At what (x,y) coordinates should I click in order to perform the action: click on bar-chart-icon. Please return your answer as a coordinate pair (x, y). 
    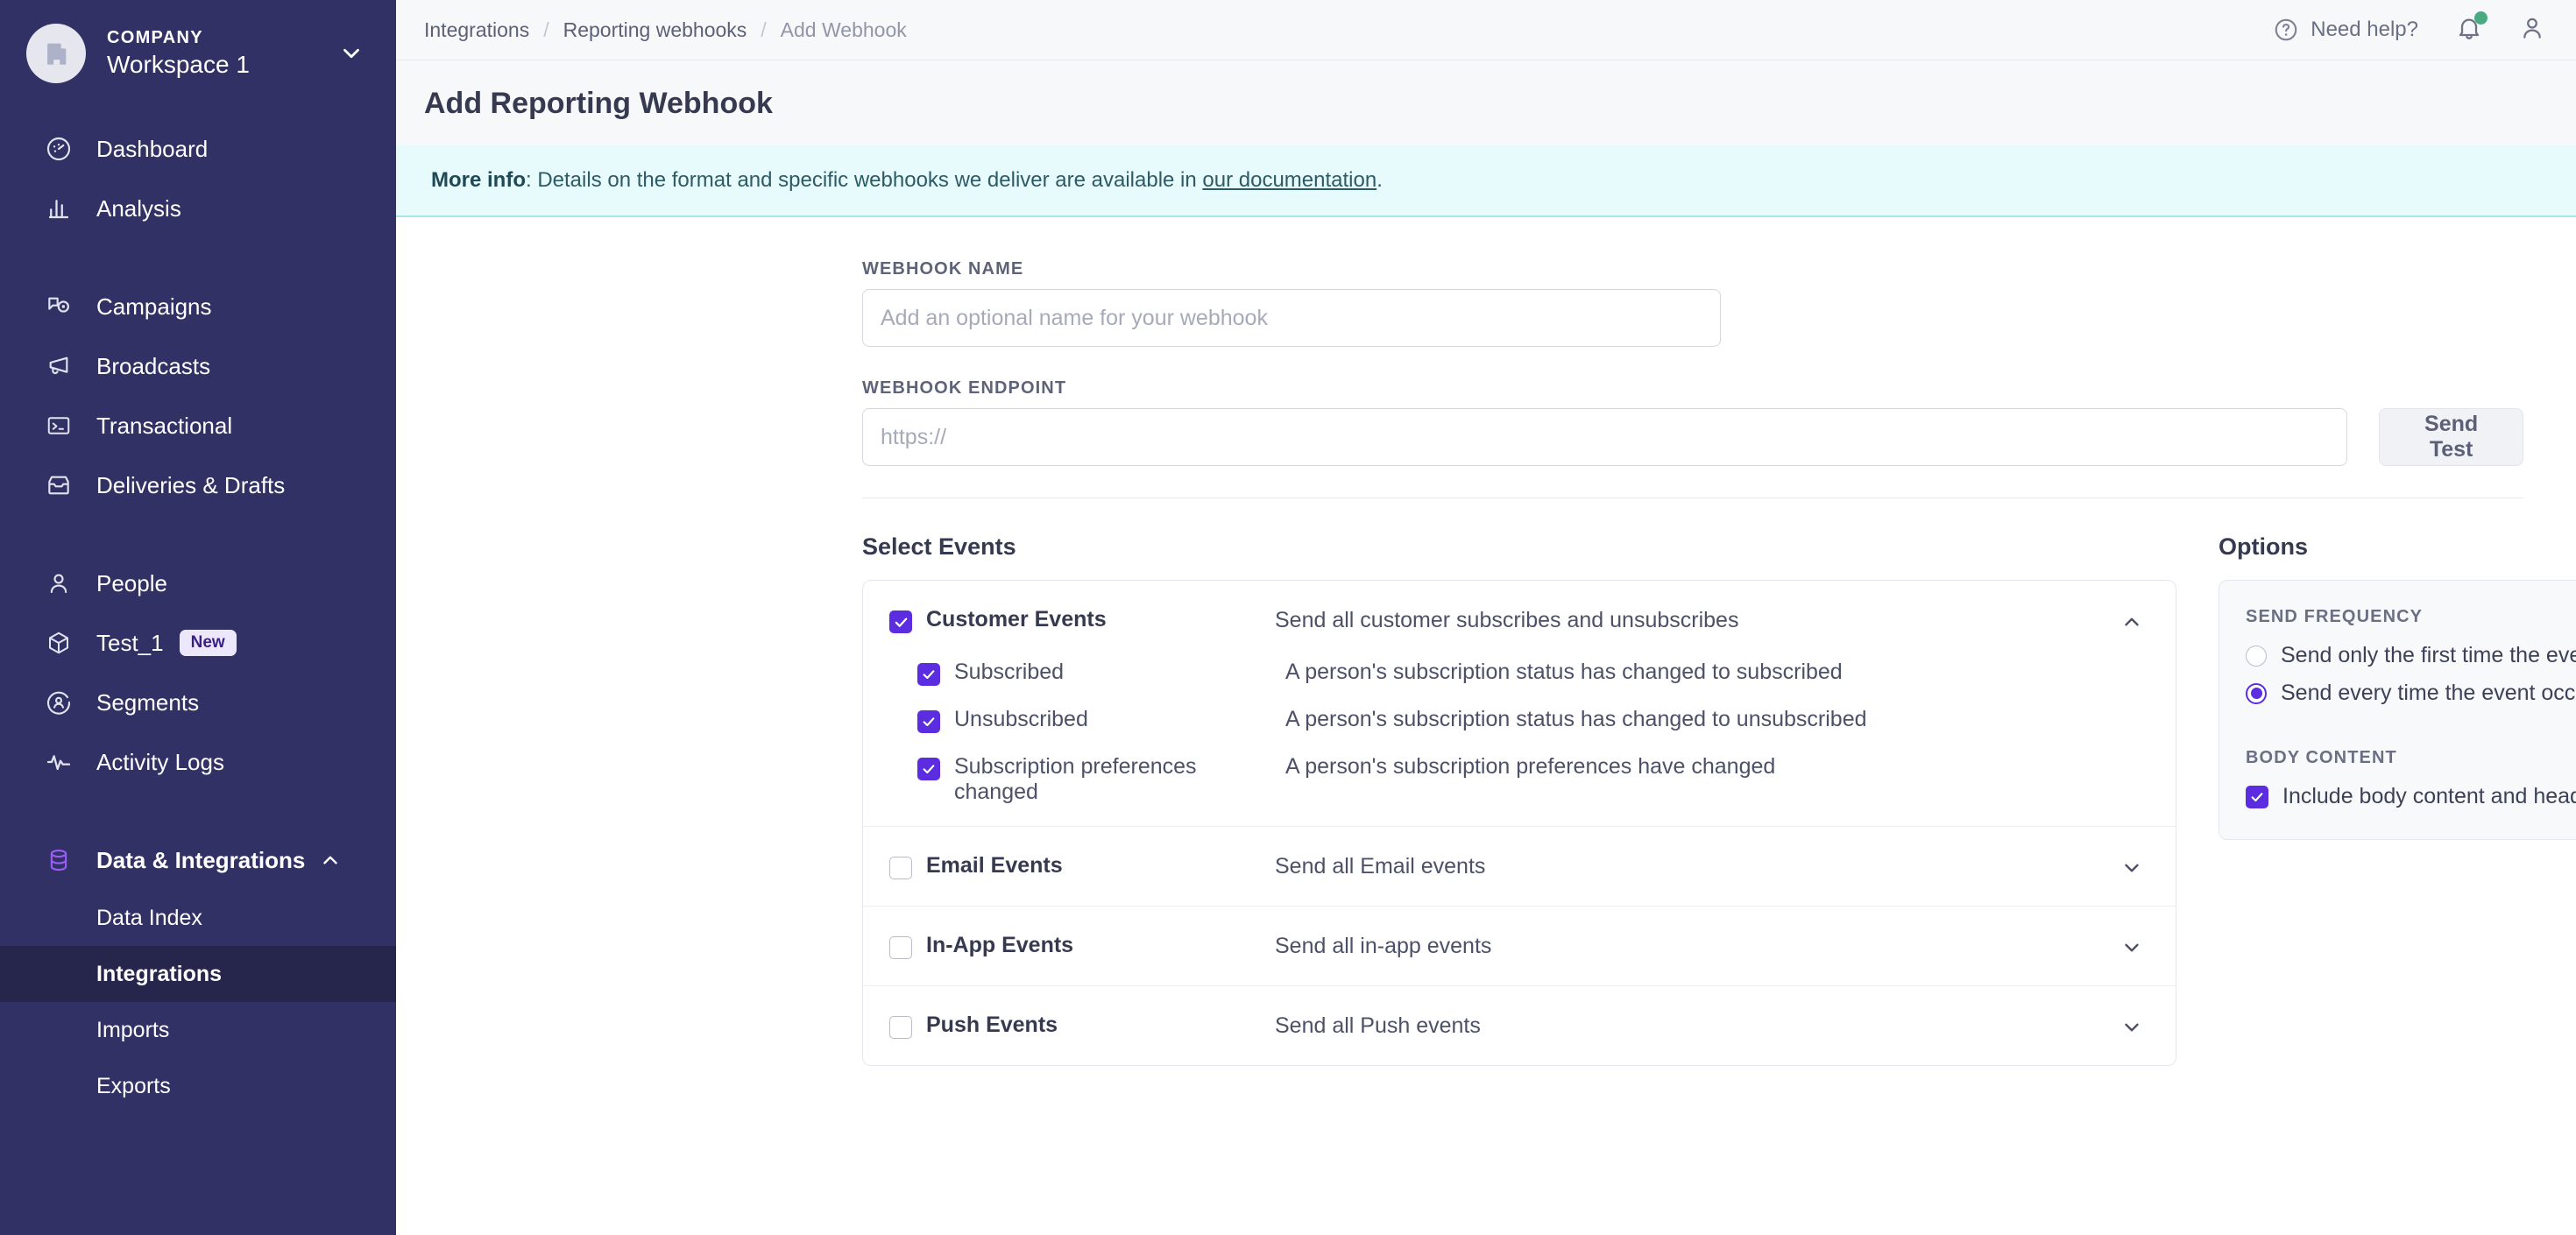
    Looking at the image, I should click on (58, 208).